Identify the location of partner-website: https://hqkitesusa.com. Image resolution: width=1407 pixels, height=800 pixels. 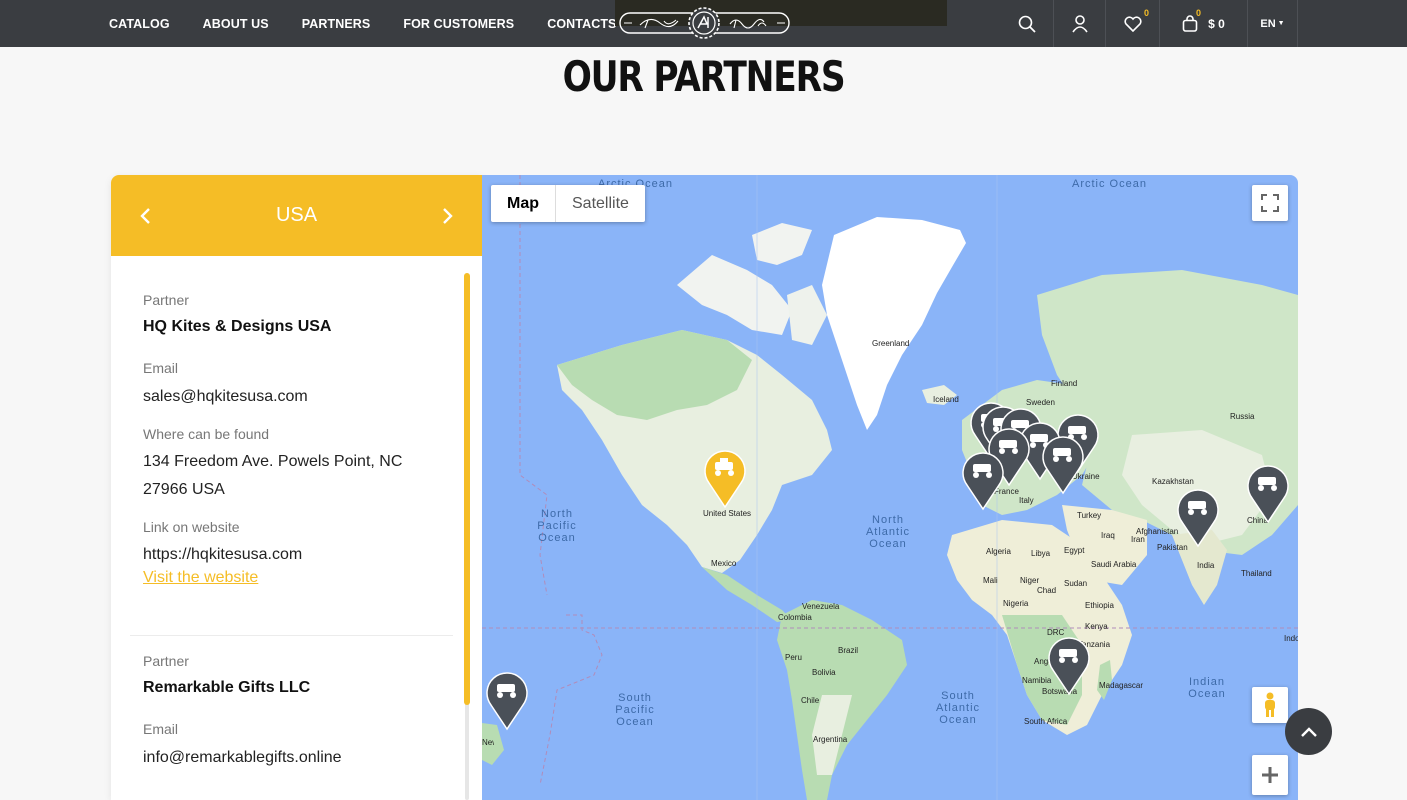
(223, 554).